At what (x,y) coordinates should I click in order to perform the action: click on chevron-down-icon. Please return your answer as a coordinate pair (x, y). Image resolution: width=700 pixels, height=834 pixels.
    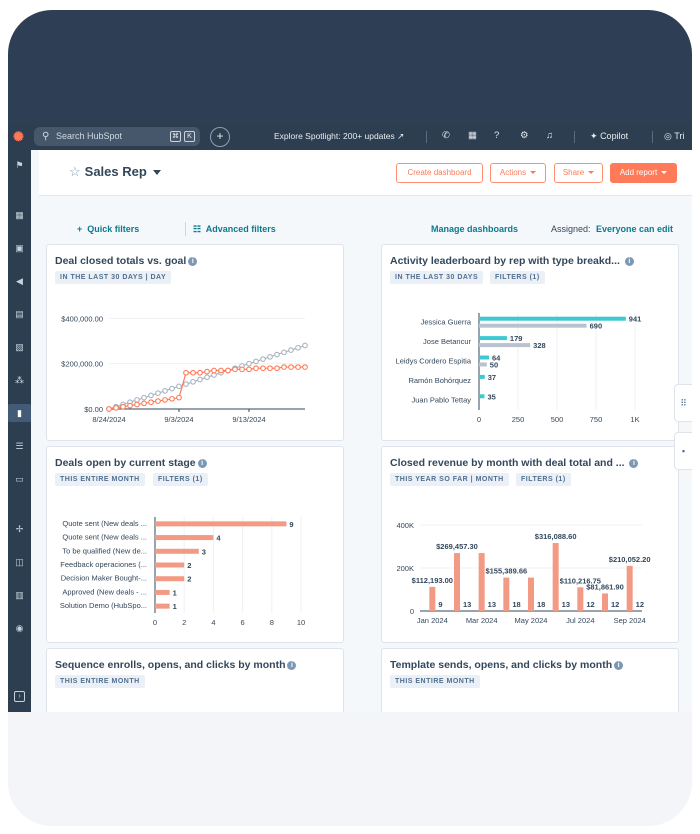
    Looking at the image, I should click on (156, 173).